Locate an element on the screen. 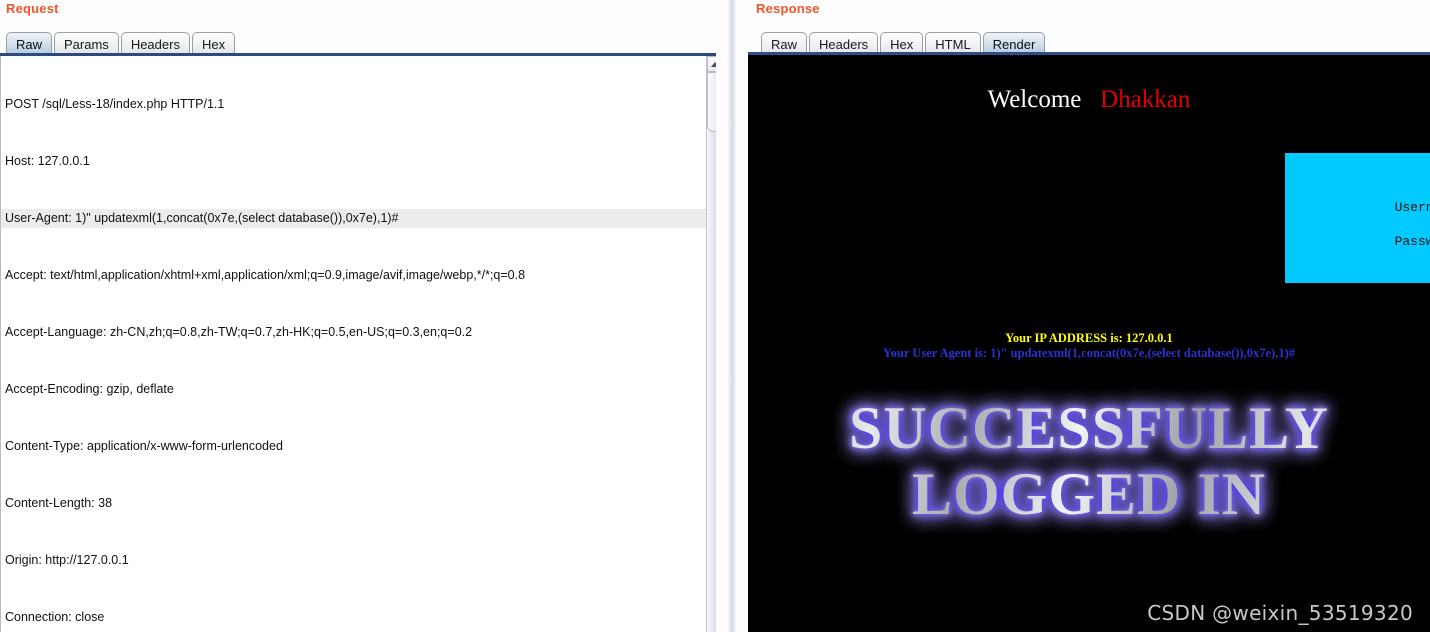 This screenshot has height=632, width=1430. raw-line: Origin: http://127.0.0.1 is located at coordinates (67, 560).